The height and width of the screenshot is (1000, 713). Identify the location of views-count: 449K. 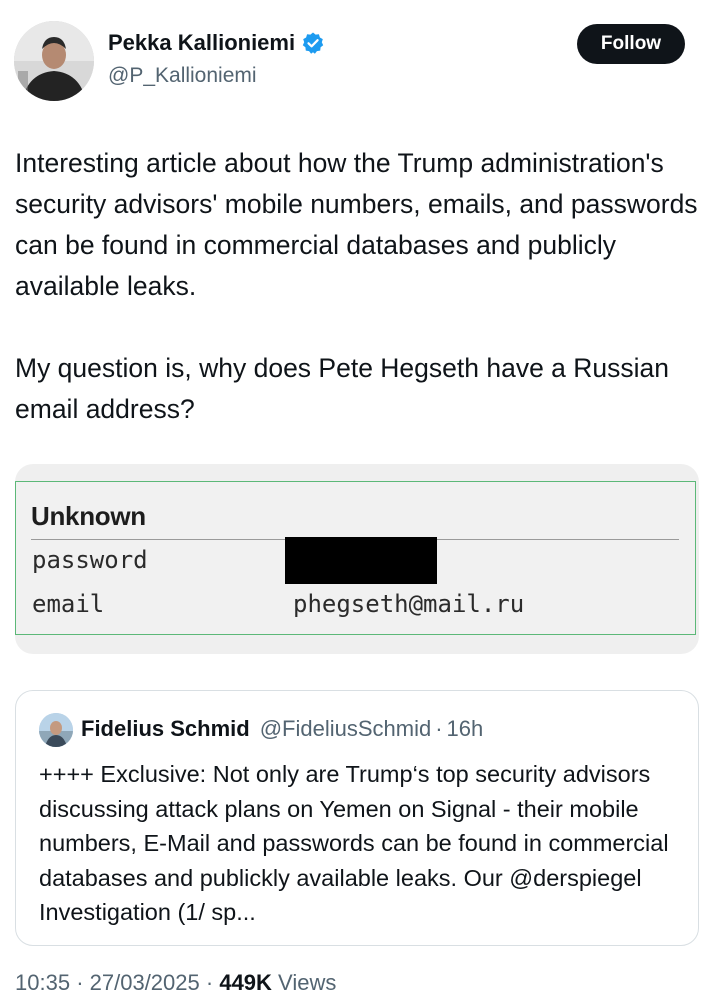
(245, 982).